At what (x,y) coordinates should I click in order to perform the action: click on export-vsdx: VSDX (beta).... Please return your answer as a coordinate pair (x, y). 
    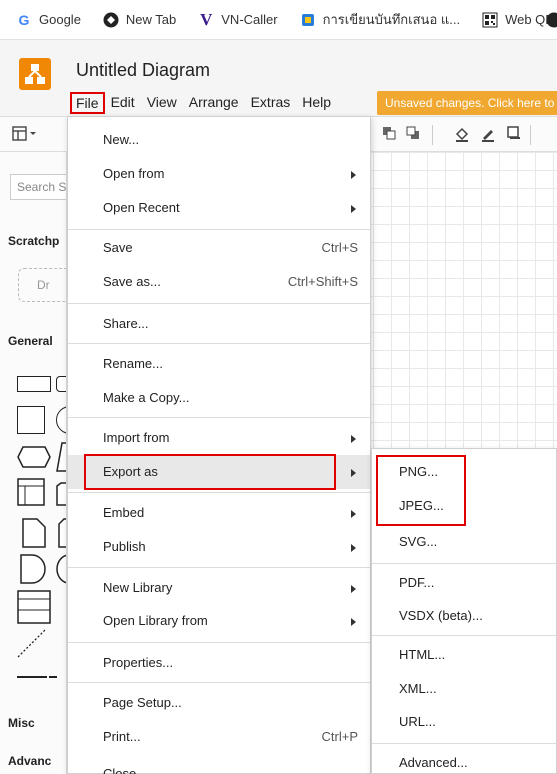
    Looking at the image, I should click on (464, 615).